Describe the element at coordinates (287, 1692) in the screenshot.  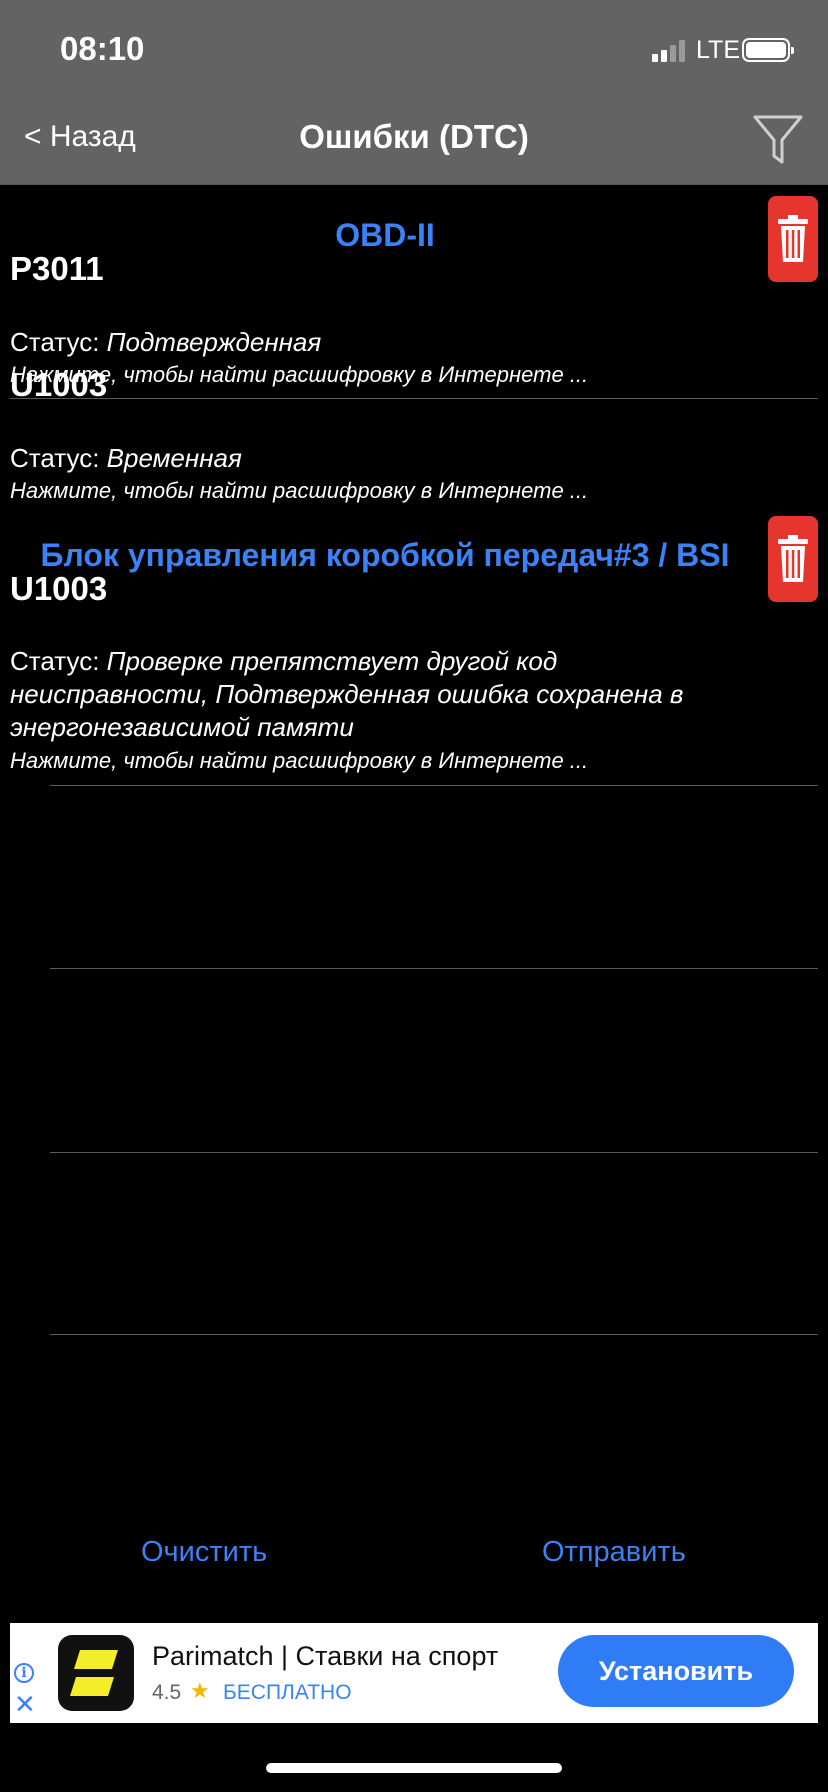
I see `ad-price: БЕСПЛАТНО` at that location.